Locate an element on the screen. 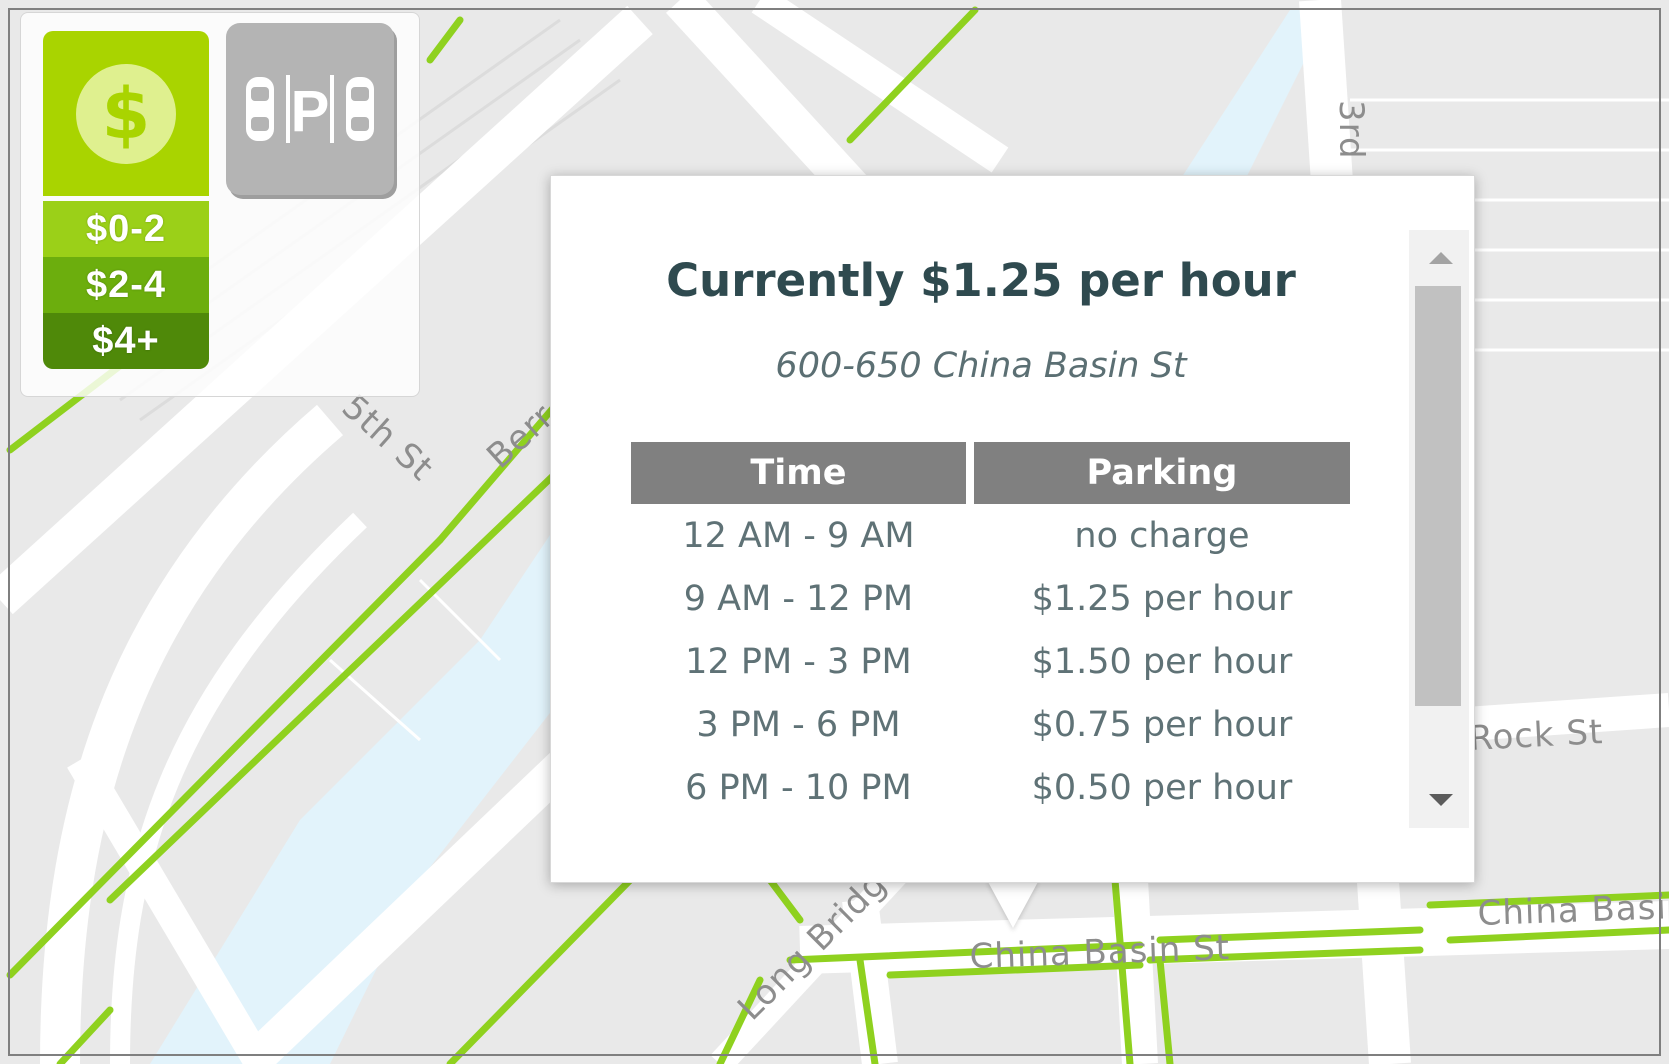 The image size is (1669, 1064). rate-cell: no charge is located at coordinates (1162, 535).